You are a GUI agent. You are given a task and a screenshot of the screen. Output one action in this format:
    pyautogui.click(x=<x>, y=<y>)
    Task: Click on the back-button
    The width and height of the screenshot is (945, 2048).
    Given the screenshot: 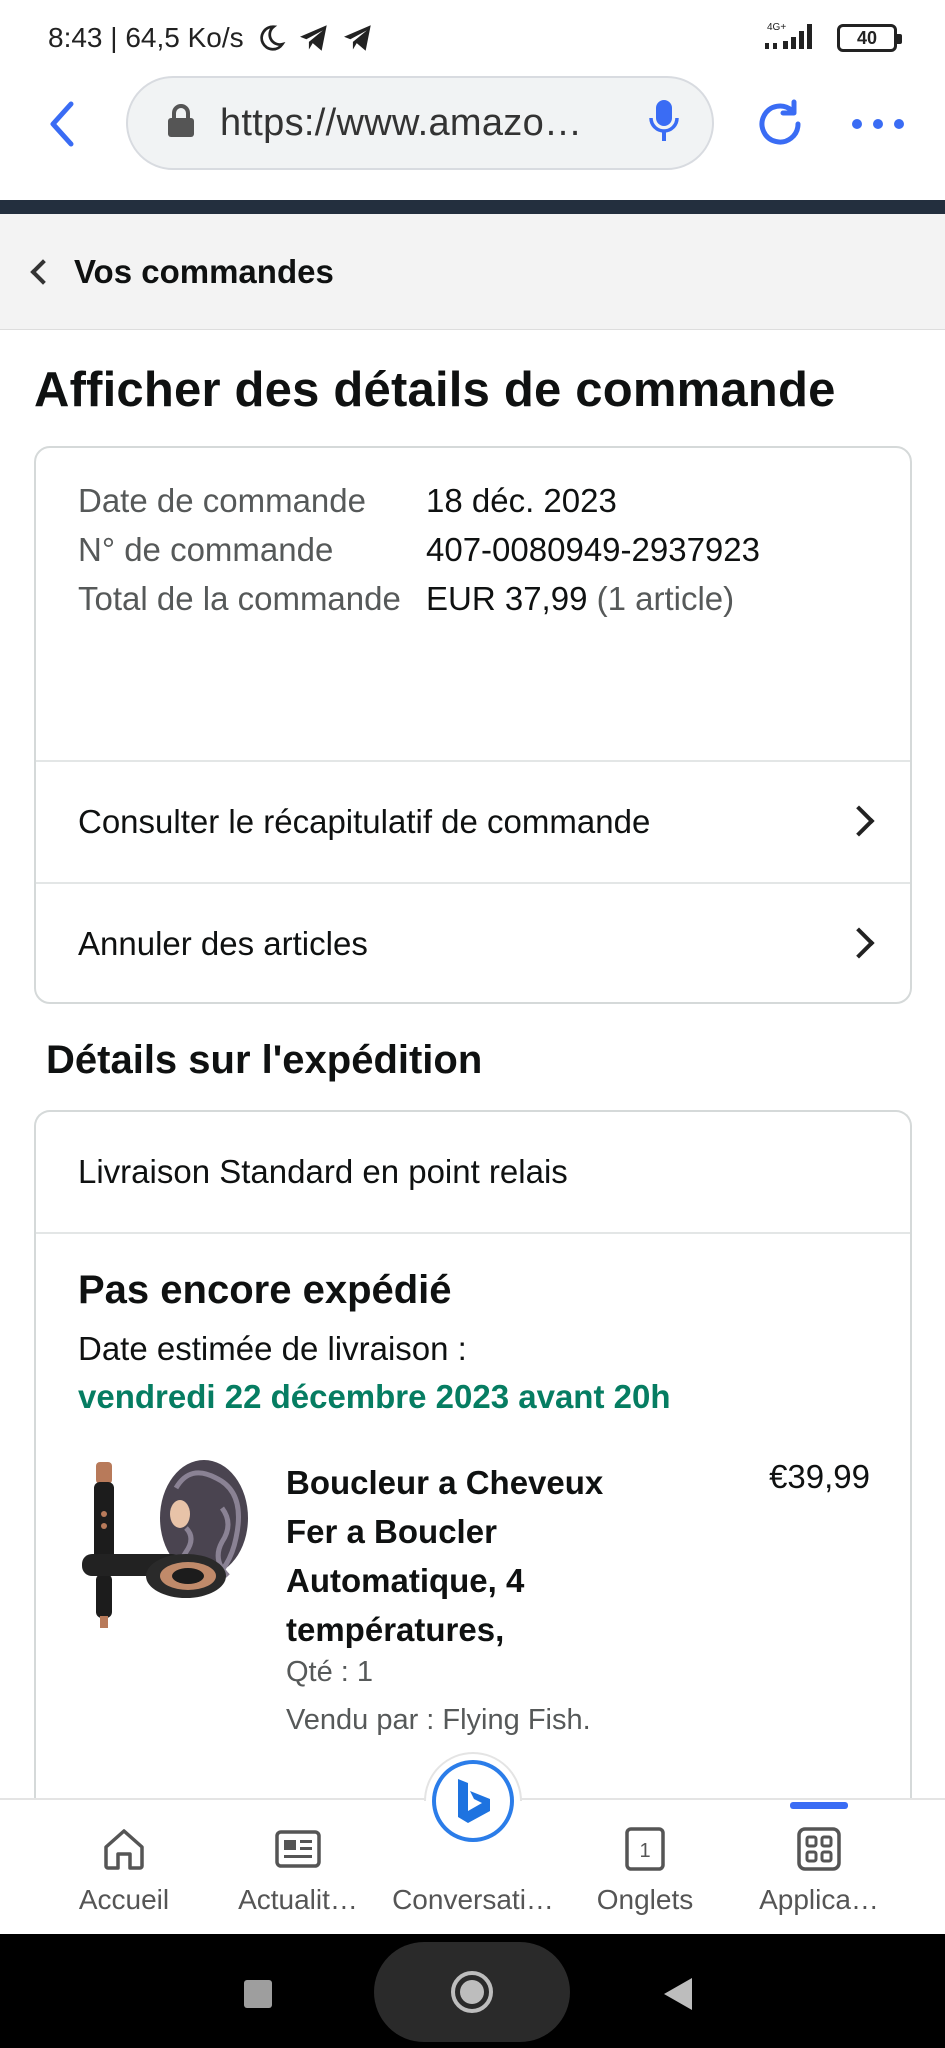 What is the action you would take?
    pyautogui.click(x=62, y=124)
    